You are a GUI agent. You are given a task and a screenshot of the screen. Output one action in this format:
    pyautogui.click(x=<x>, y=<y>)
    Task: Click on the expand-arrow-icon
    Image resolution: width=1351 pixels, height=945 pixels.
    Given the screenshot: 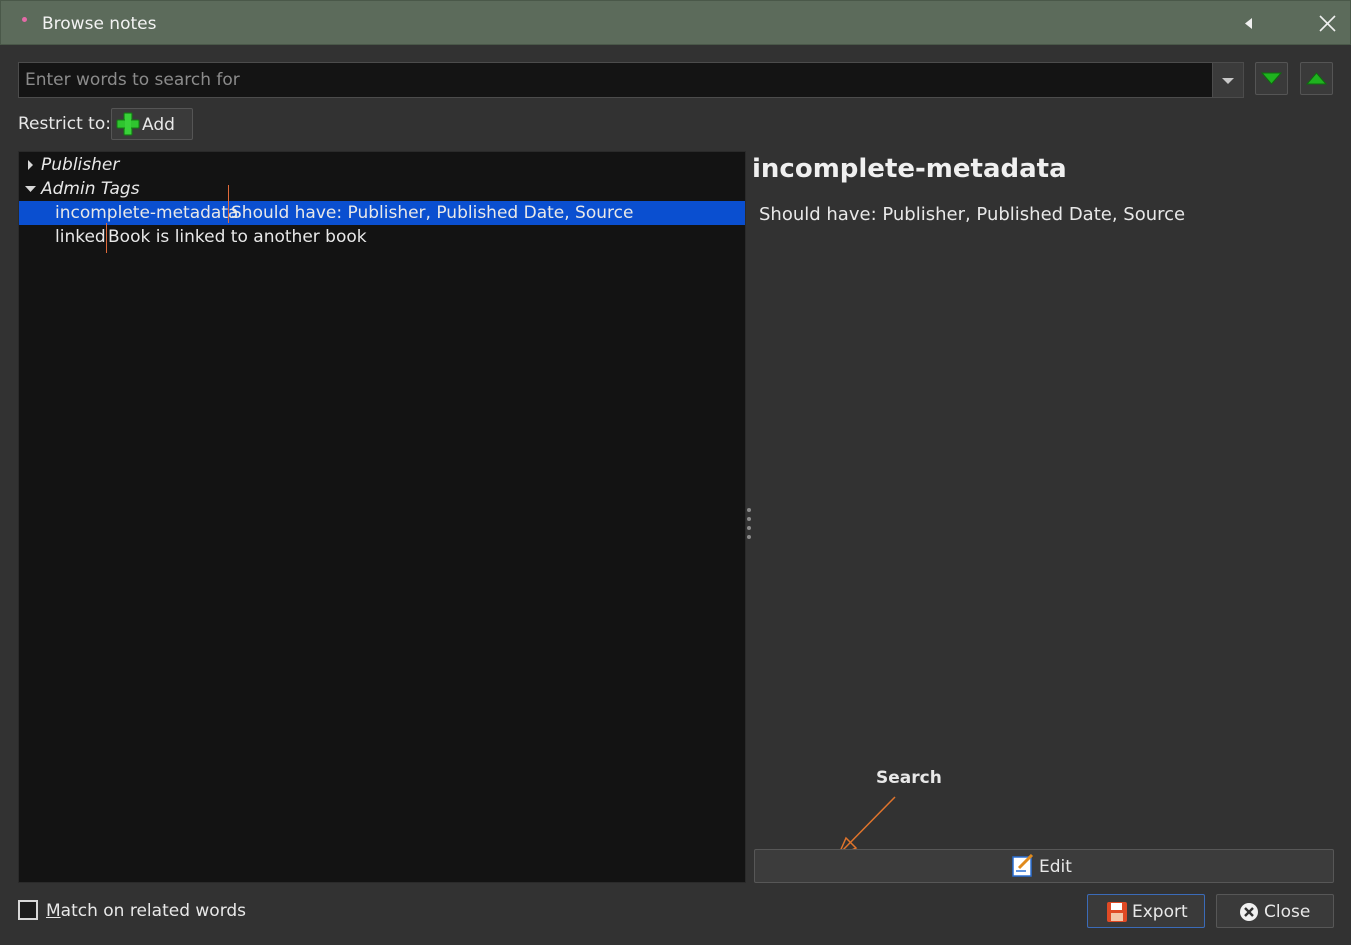 What is the action you would take?
    pyautogui.click(x=31, y=165)
    